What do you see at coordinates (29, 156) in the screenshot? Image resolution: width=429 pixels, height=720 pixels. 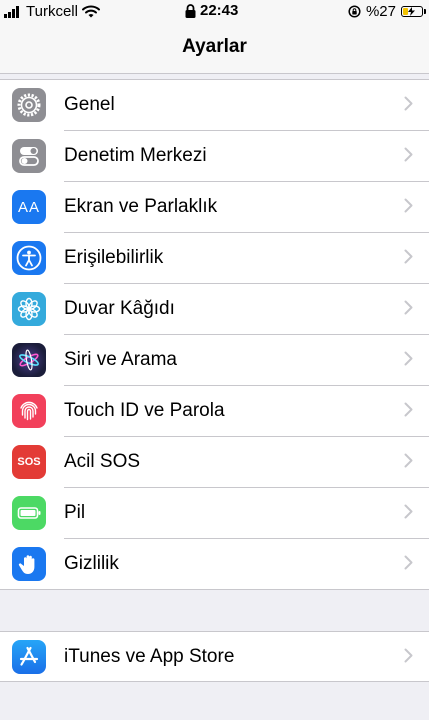 I see `toggle-switches-icon` at bounding box center [29, 156].